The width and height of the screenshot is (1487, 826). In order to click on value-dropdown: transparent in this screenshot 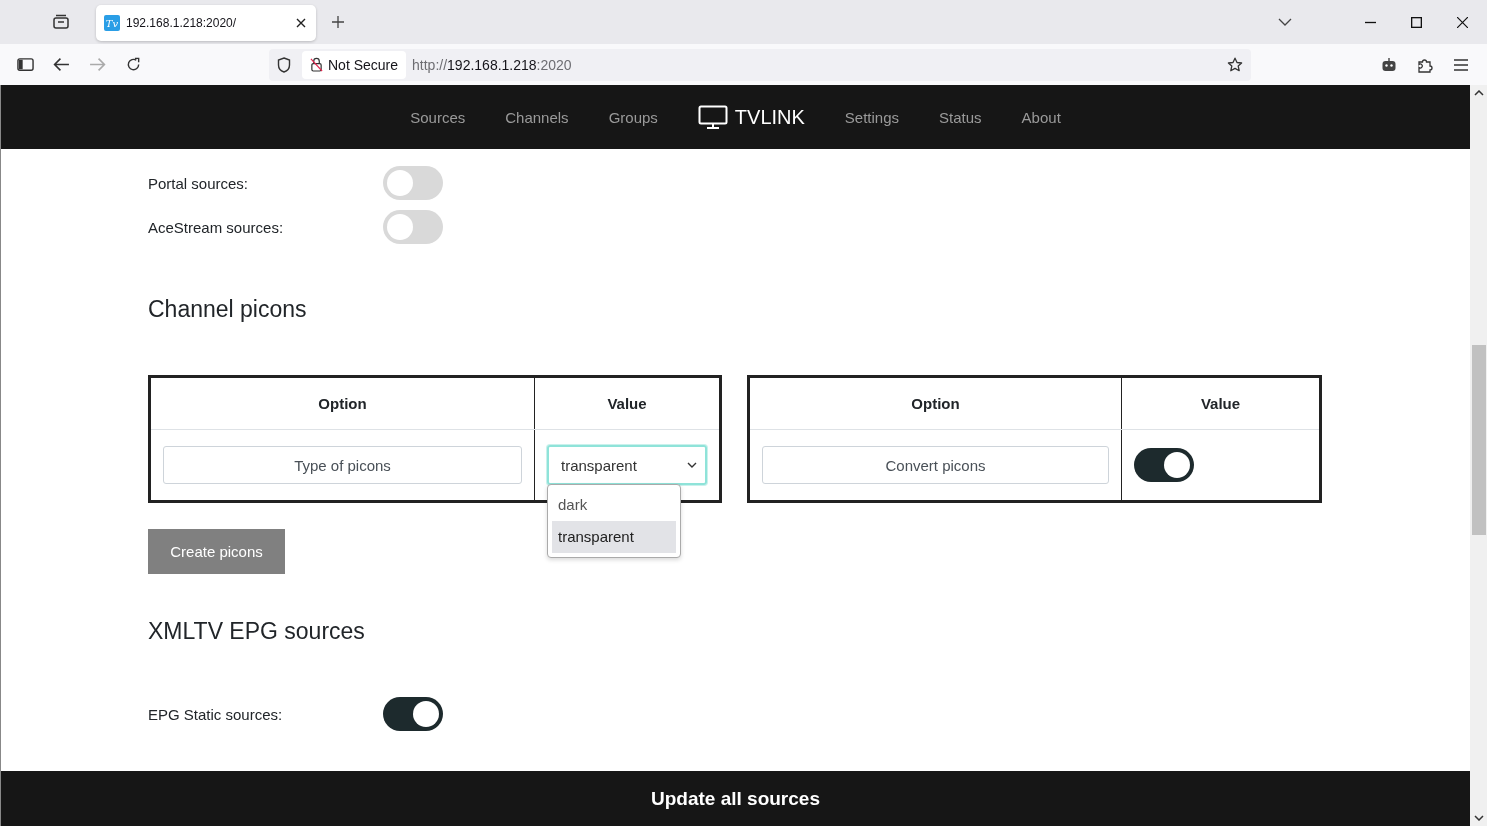, I will do `click(627, 465)`.